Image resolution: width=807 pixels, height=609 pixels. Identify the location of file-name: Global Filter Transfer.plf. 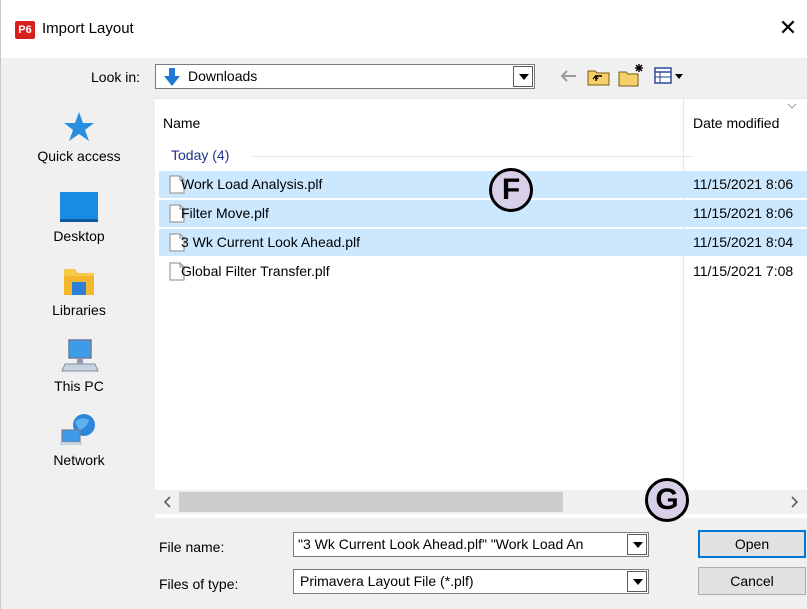
(255, 271).